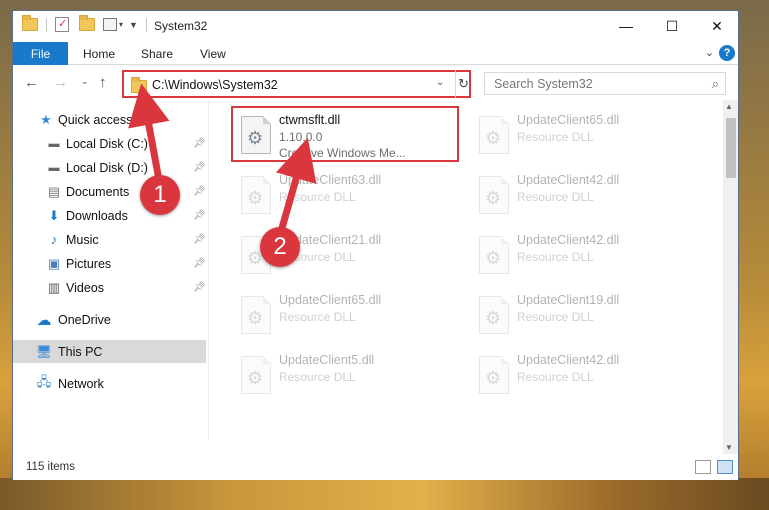  I want to click on sidebar-item-label: Videos, so click(85, 287).